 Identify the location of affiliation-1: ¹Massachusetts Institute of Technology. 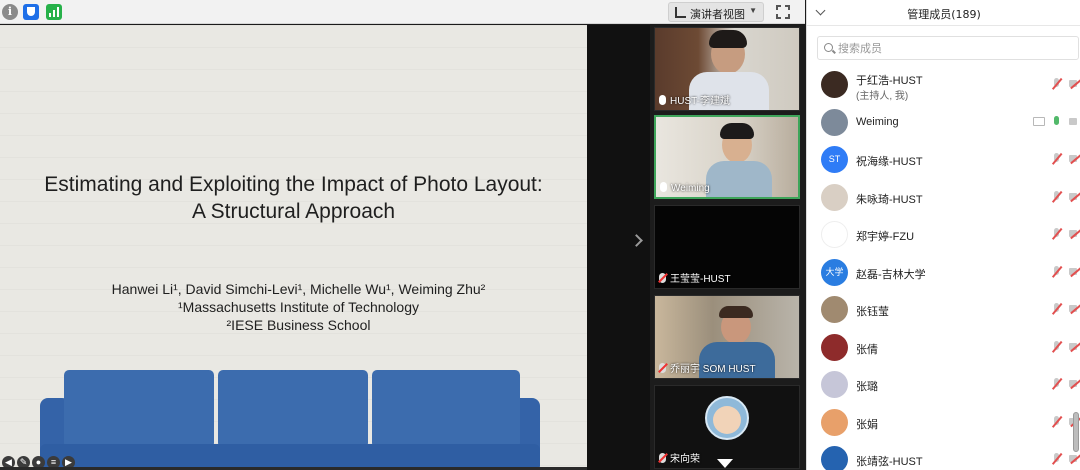
(298, 307).